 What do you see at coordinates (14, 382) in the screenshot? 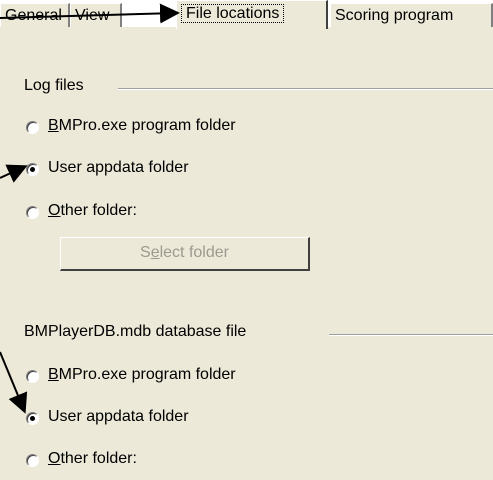
I see `arrow-to-db-user-appdata` at bounding box center [14, 382].